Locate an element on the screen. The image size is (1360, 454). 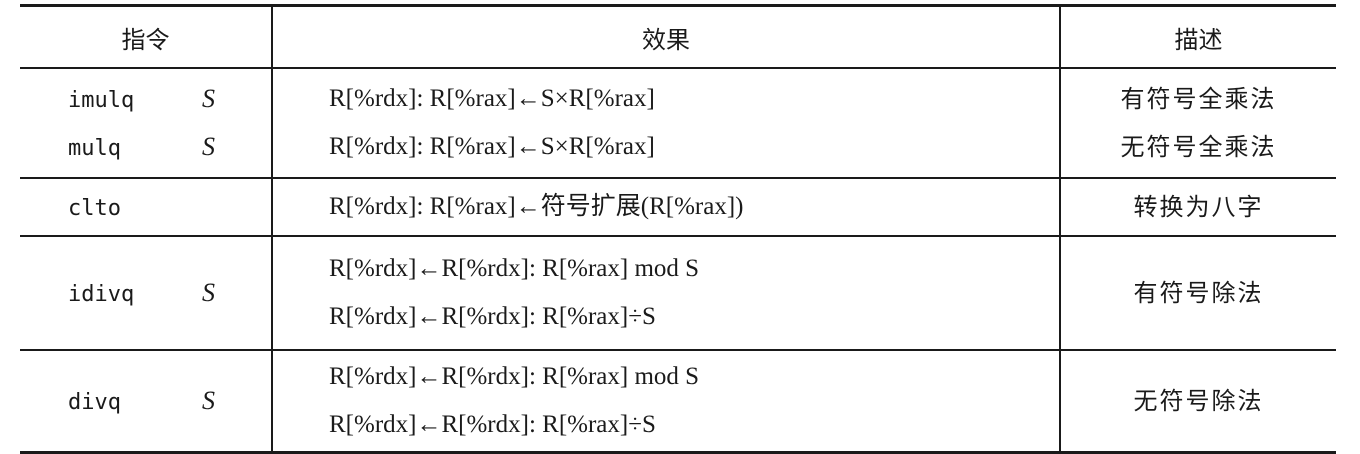
header-instruction: 指令 is located at coordinates (146, 37).